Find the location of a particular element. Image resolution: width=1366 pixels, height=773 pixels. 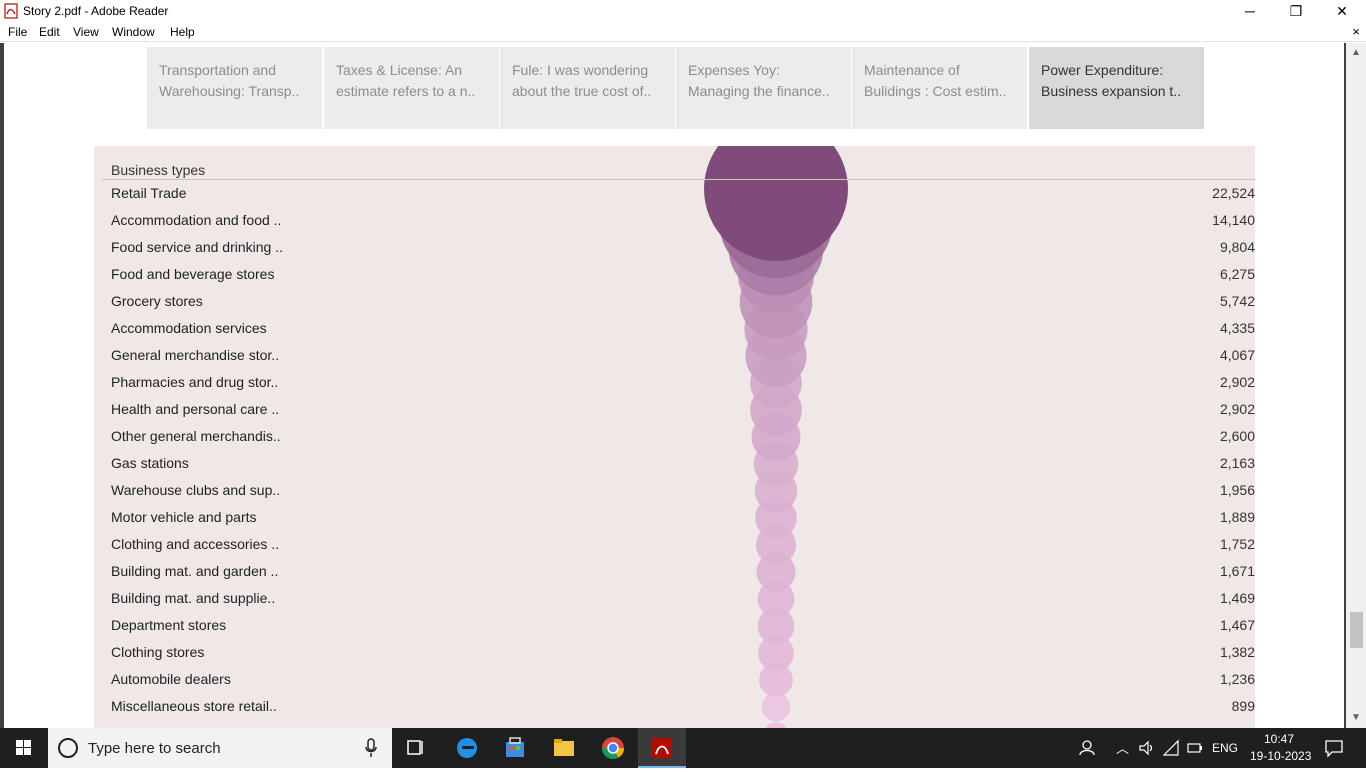

row-value: 4,335 is located at coordinates (1237, 328).